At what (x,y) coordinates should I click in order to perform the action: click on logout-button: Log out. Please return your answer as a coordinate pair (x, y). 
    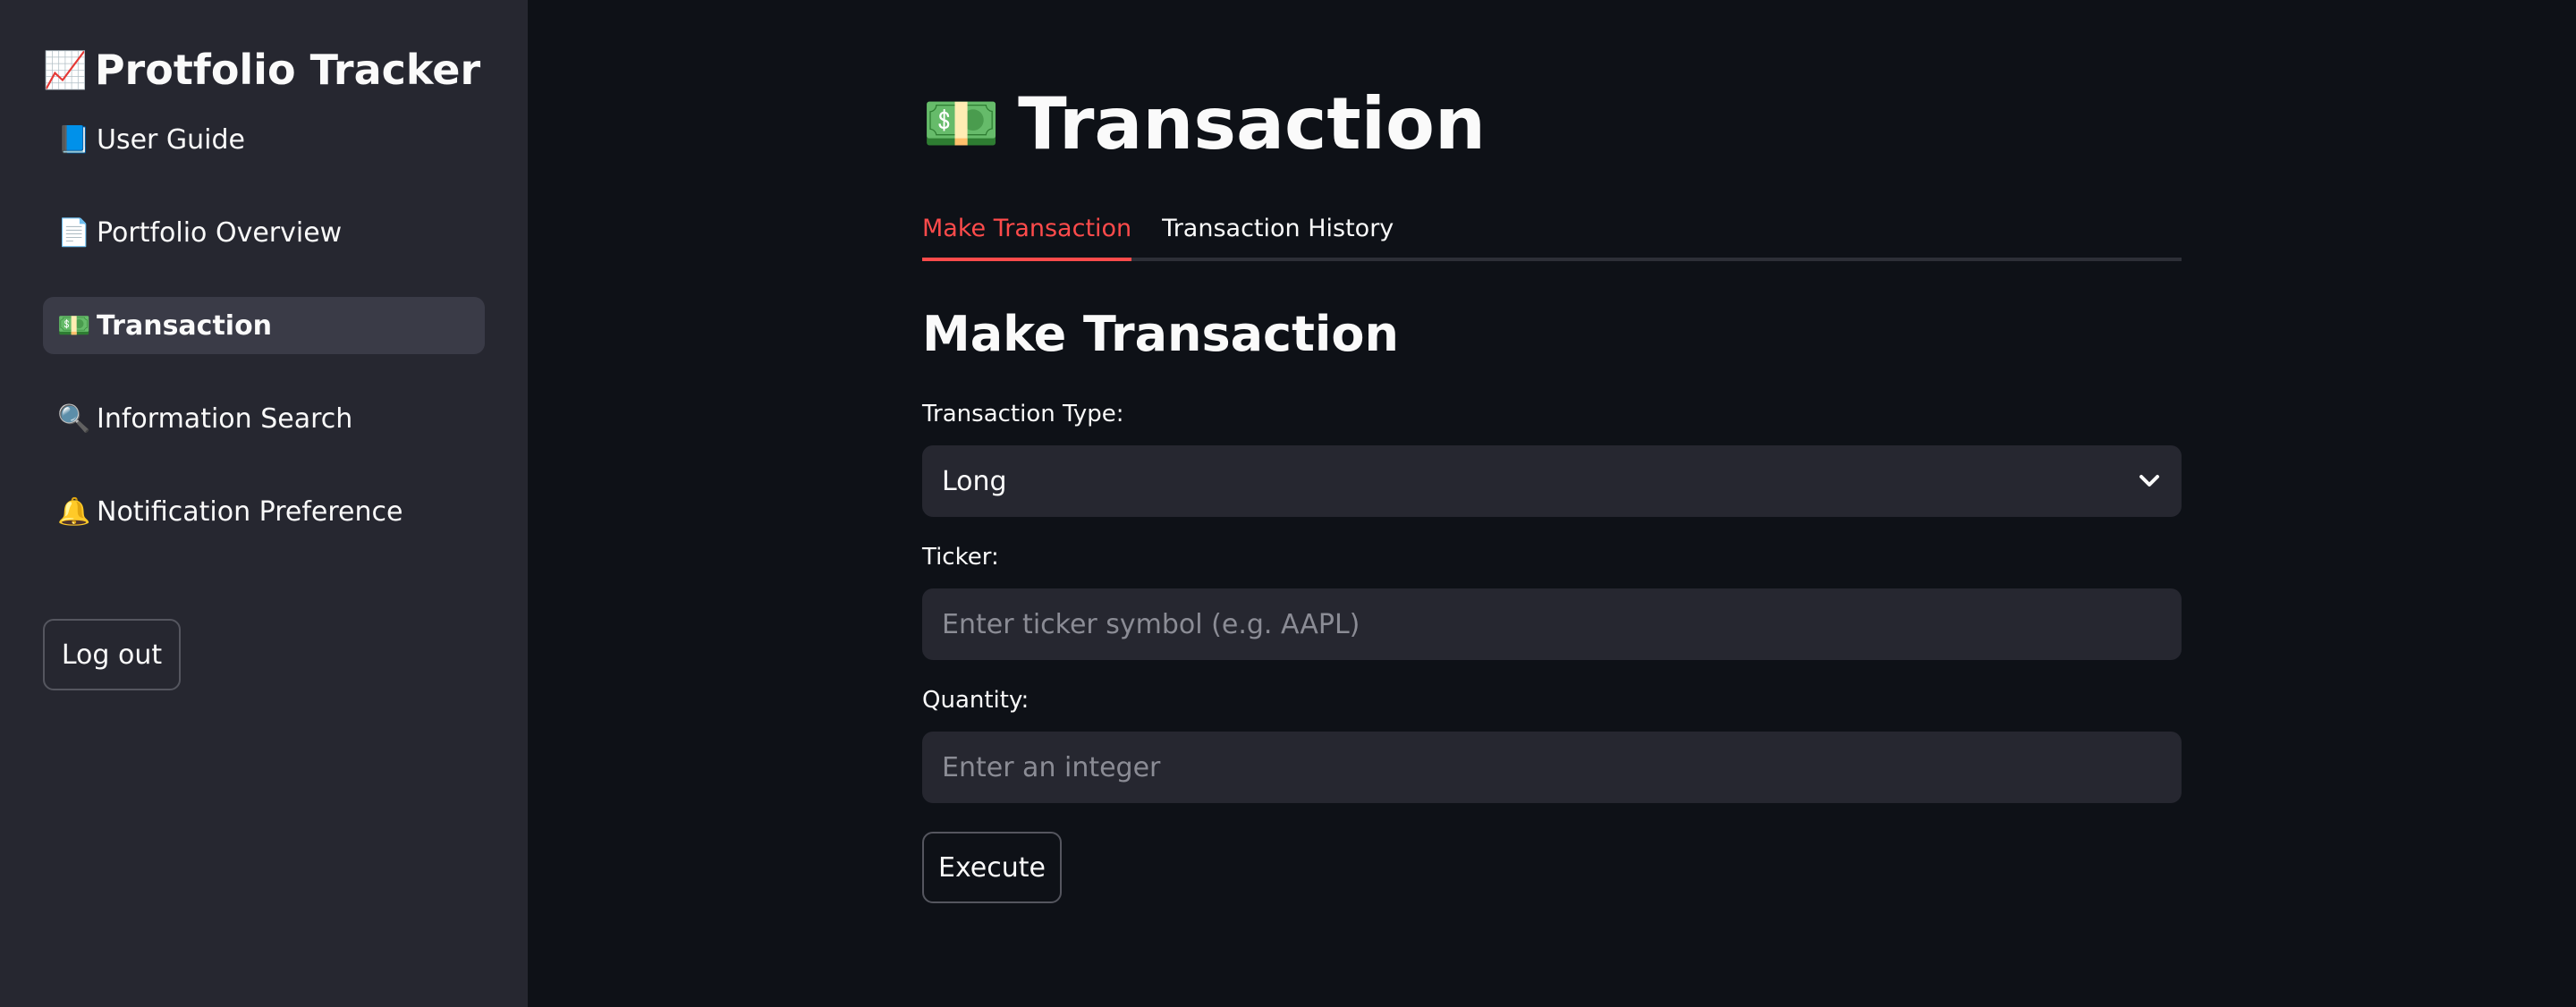
    Looking at the image, I should click on (112, 654).